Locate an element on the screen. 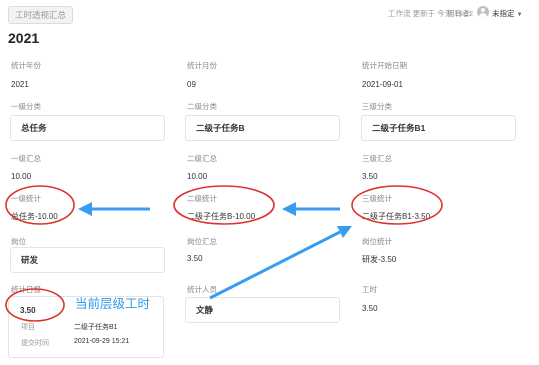 This screenshot has height=365, width=539. annotation-ellipse-stat3 is located at coordinates (397, 205).